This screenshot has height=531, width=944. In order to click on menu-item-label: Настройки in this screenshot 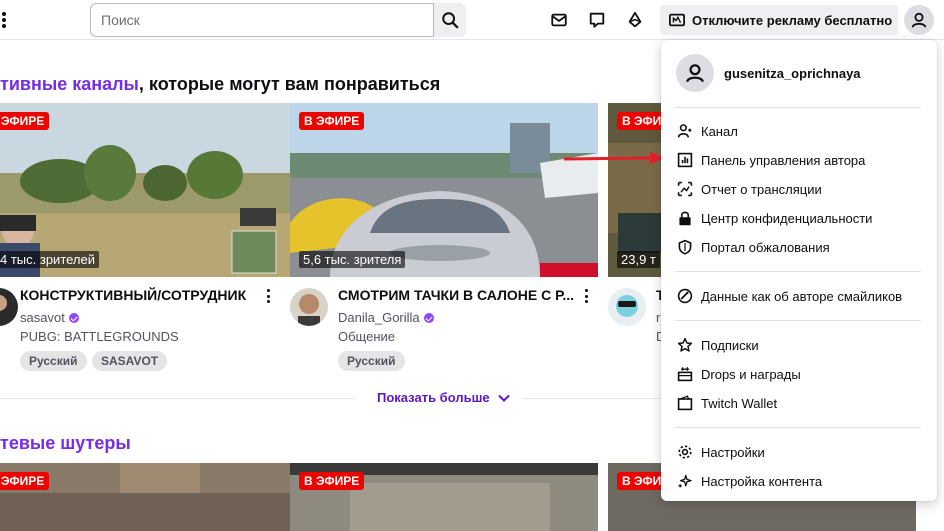, I will do `click(733, 452)`.